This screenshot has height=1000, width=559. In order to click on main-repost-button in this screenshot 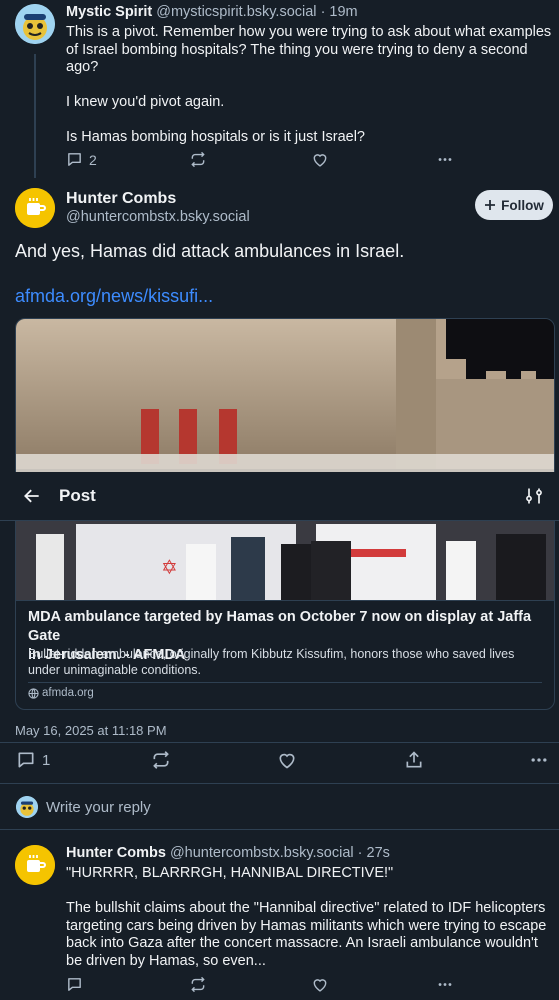, I will do `click(161, 760)`.